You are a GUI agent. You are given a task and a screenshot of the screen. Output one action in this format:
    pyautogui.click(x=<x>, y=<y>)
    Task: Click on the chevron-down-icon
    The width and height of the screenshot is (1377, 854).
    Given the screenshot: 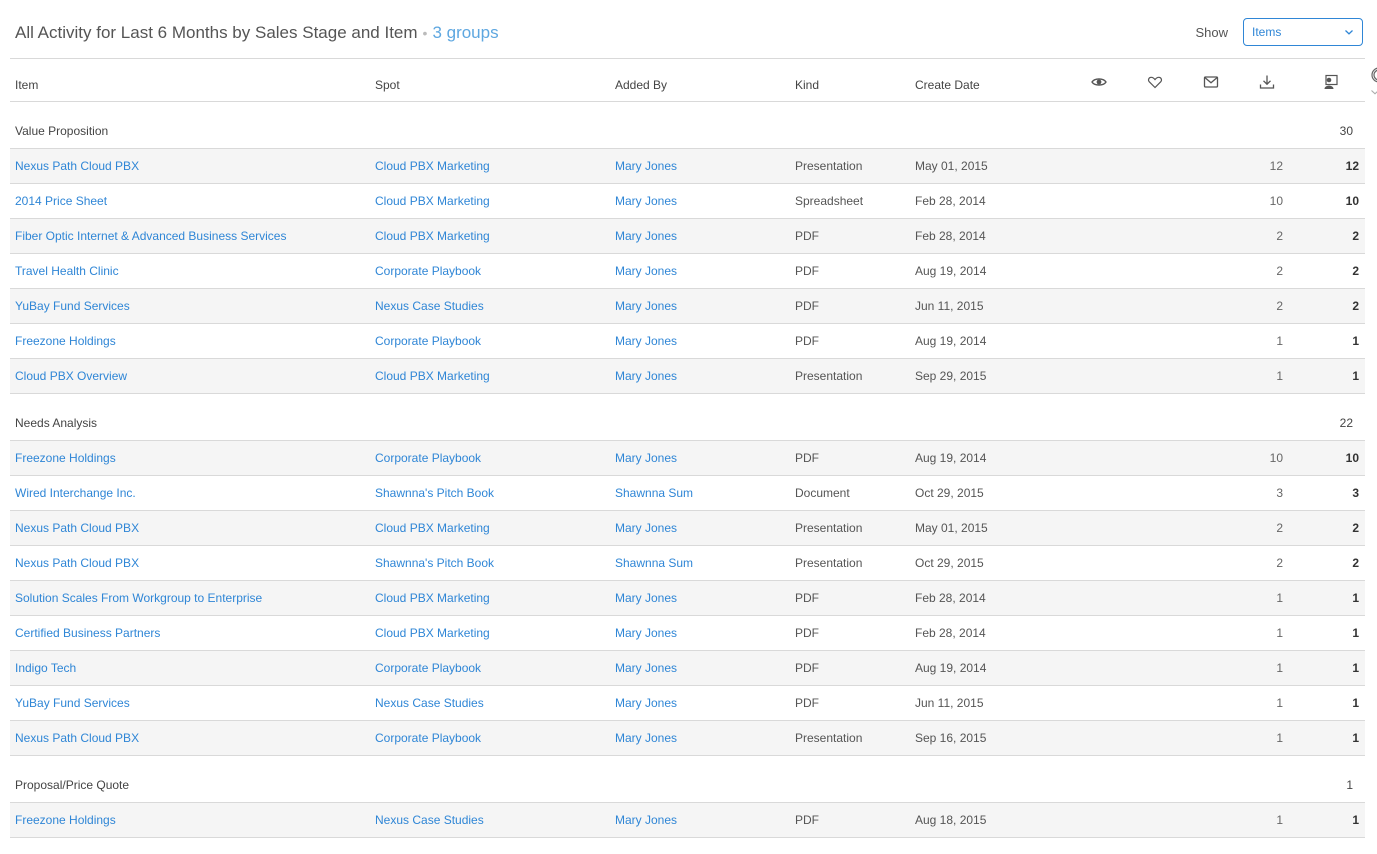 What is the action you would take?
    pyautogui.click(x=1373, y=92)
    